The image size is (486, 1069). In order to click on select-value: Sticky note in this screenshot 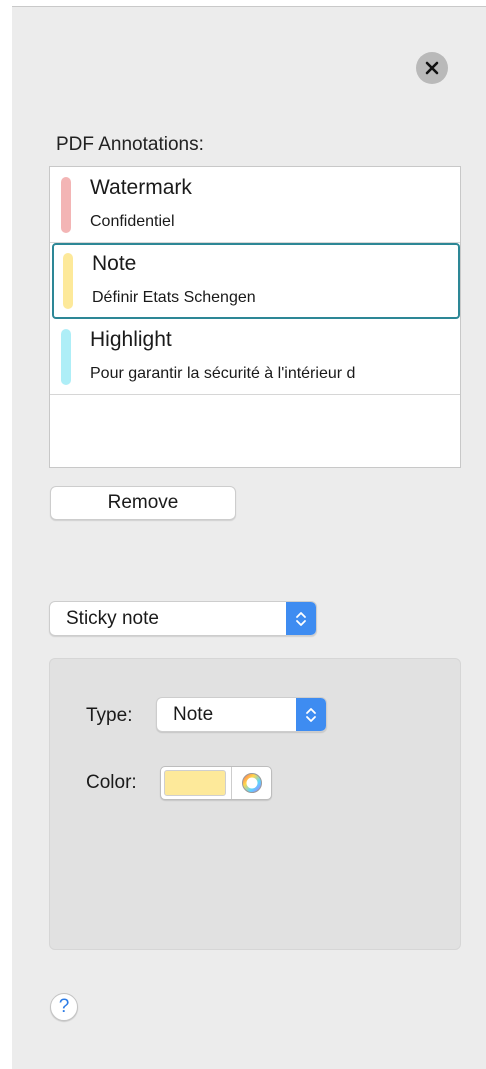, I will do `click(112, 618)`.